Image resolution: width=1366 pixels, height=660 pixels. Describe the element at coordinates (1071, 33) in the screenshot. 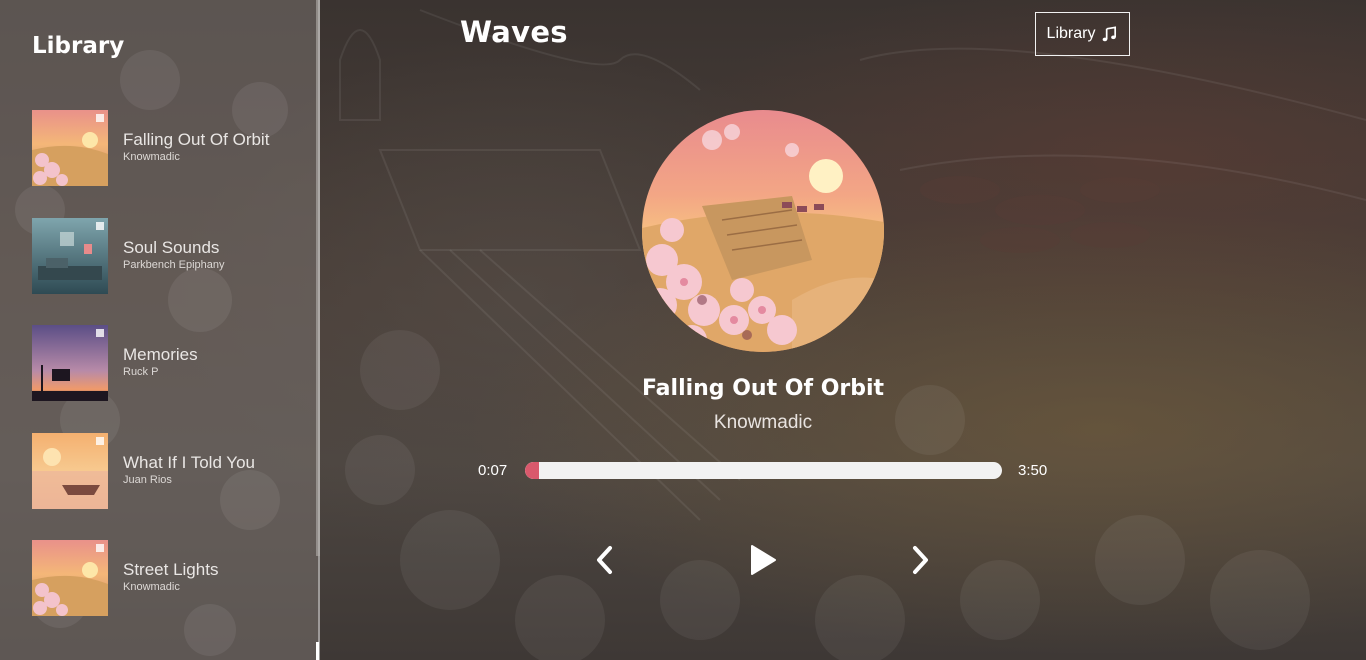

I see `library-button-label: Library` at that location.